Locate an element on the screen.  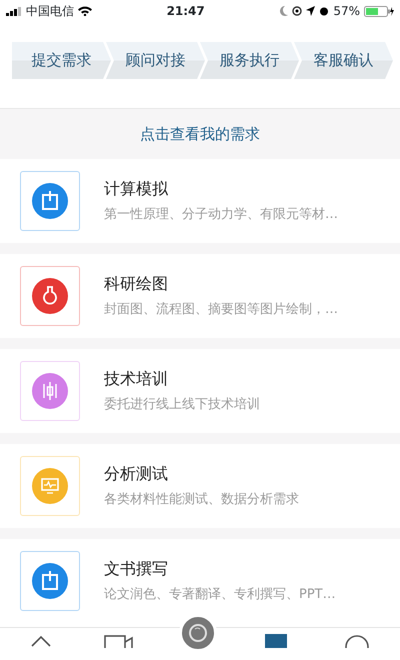
signal-icon is located at coordinates (14, 11).